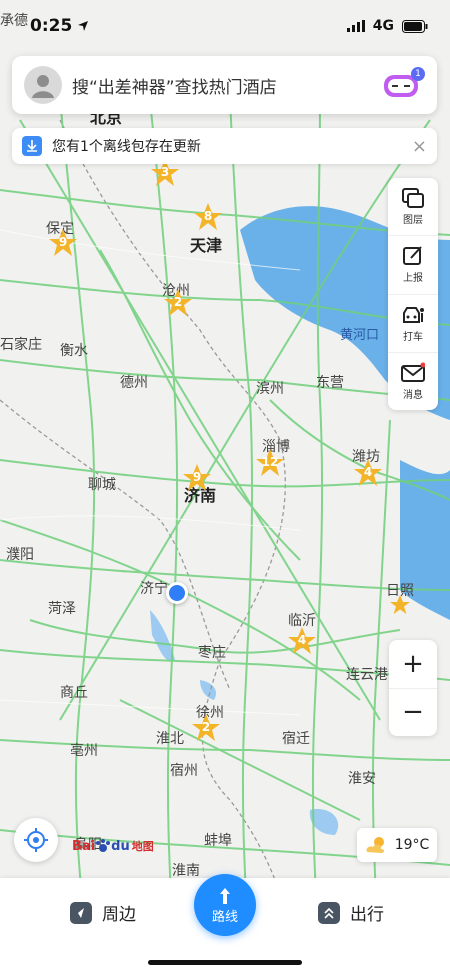 The height and width of the screenshot is (975, 450). I want to click on hotel-cluster-marker: 8, so click(208, 217).